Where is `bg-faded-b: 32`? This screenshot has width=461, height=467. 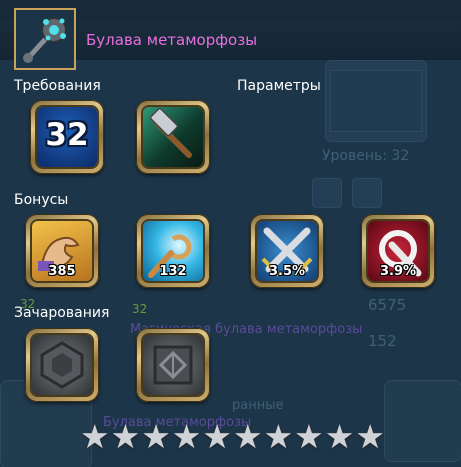
bg-faded-b: 32 is located at coordinates (140, 309).